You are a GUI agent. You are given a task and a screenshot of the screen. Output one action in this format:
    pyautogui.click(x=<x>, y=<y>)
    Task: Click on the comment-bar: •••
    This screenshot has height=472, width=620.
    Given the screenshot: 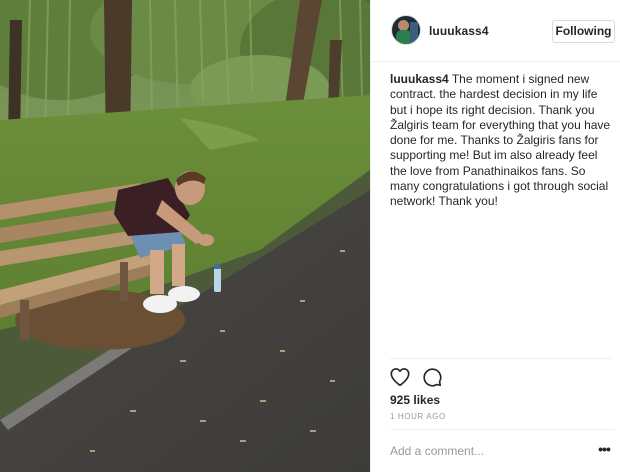 What is the action you would take?
    pyautogui.click(x=502, y=450)
    